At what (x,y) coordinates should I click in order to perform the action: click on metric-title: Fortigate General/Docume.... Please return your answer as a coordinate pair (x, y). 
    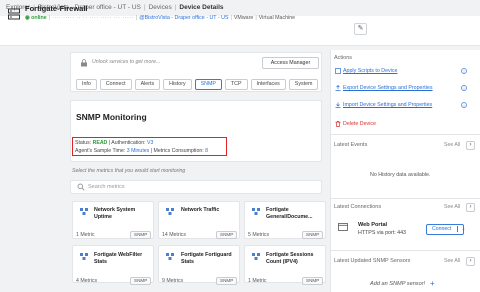
    Looking at the image, I should click on (289, 213).